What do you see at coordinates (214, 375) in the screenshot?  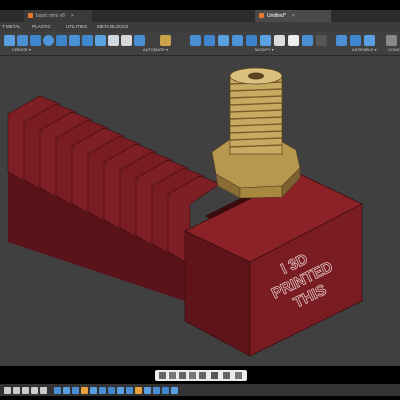 I see `display-settings-icon` at bounding box center [214, 375].